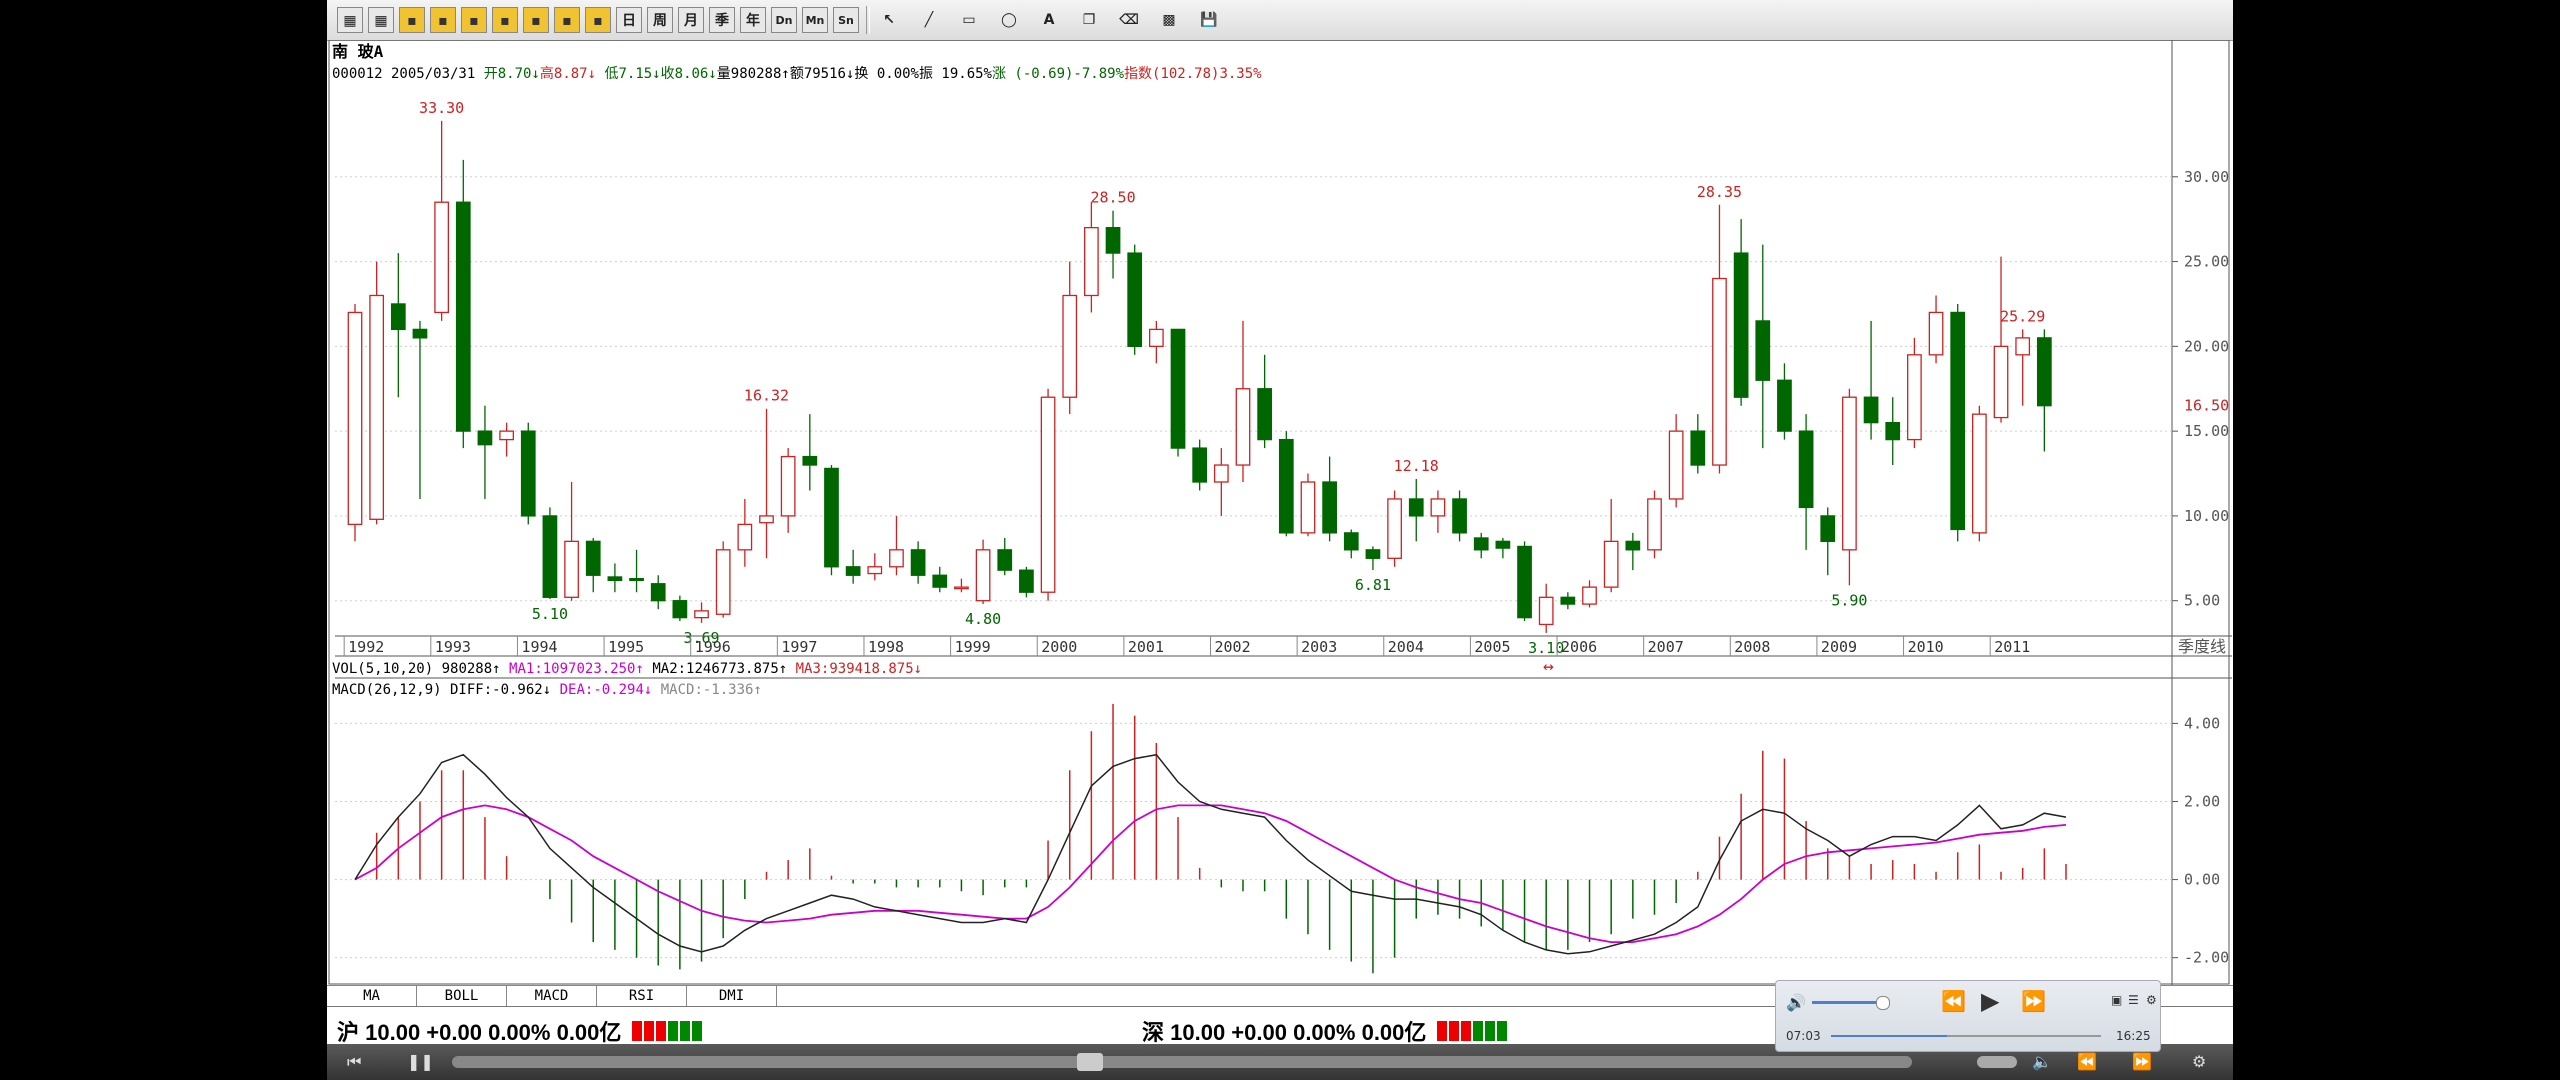 This screenshot has height=1080, width=2560. Describe the element at coordinates (462, 669) in the screenshot. I see `vol-value: 980288` at that location.